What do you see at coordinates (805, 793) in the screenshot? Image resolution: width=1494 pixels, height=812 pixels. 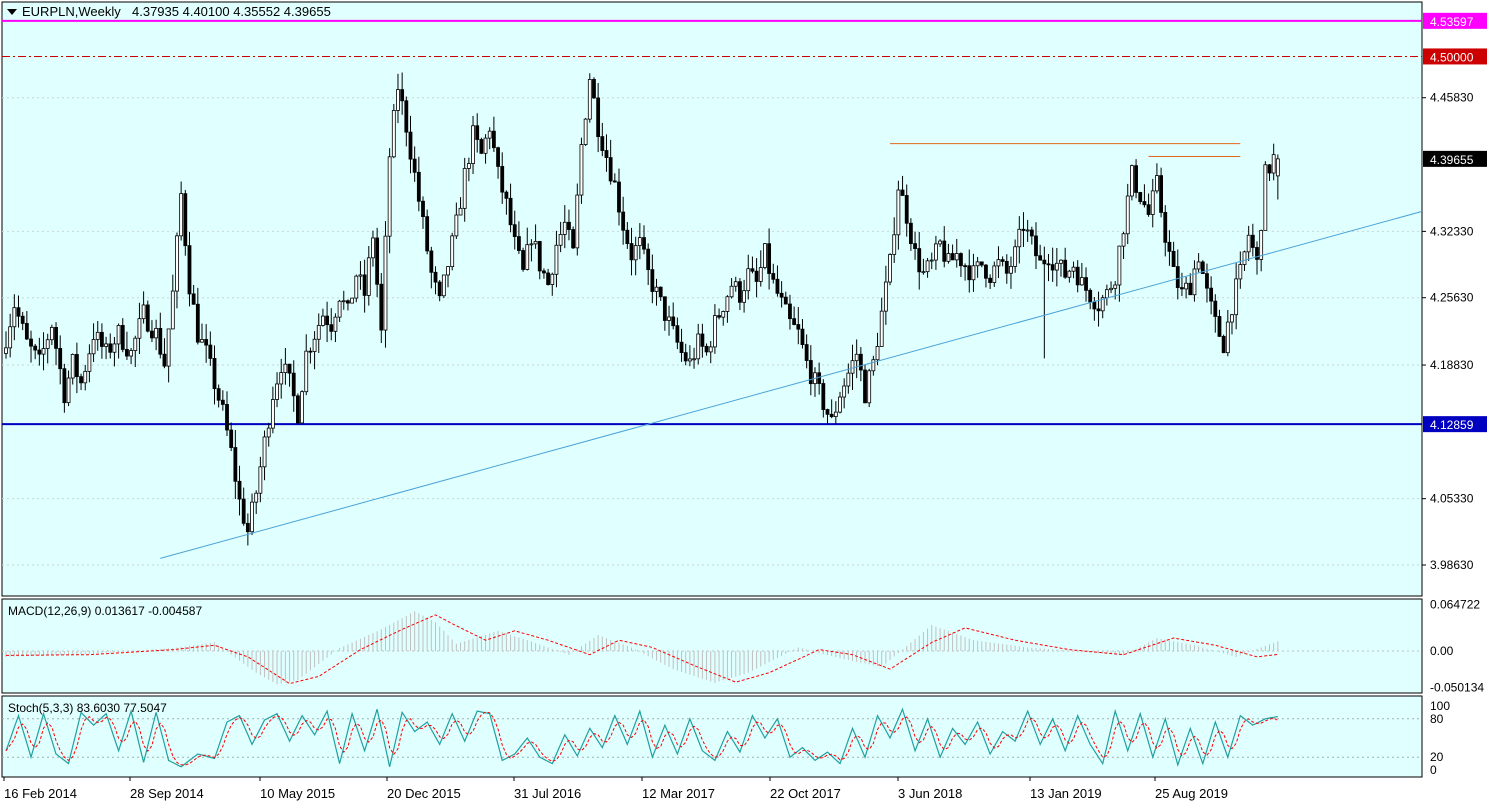 I see `time-tick-label: 22 Oct 2017` at bounding box center [805, 793].